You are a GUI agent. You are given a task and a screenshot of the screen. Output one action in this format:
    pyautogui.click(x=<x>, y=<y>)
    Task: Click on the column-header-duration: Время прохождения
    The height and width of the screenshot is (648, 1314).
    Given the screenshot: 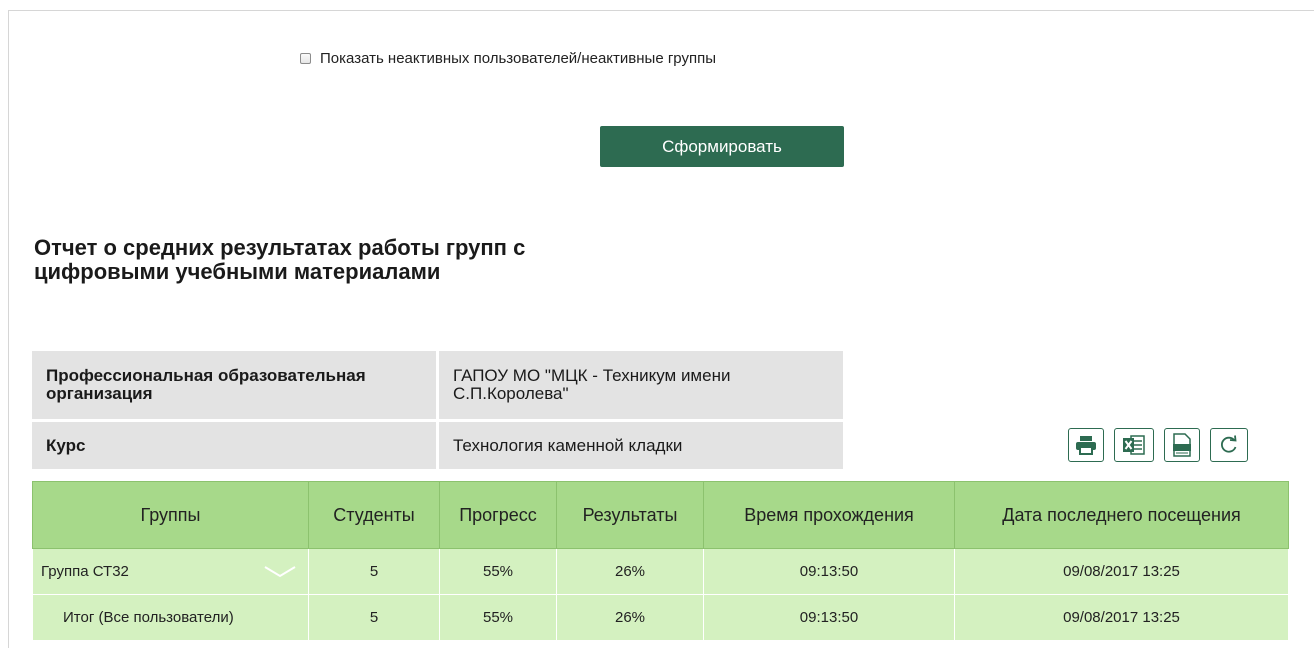 What is the action you would take?
    pyautogui.click(x=829, y=515)
    